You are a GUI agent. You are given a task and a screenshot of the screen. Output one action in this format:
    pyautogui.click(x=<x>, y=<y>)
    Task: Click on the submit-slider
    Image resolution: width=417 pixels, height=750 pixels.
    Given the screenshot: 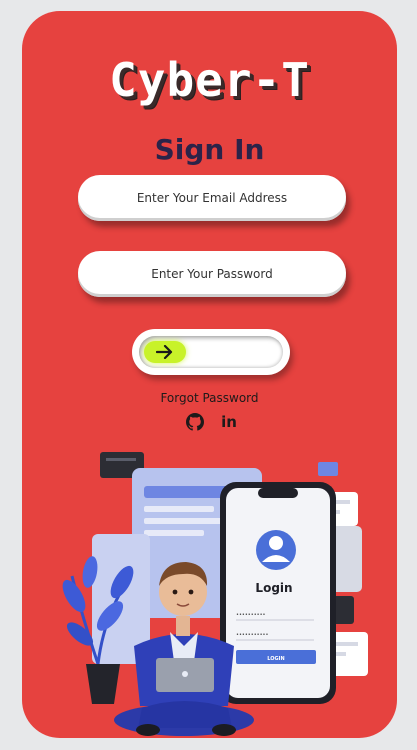 What is the action you would take?
    pyautogui.click(x=211, y=352)
    